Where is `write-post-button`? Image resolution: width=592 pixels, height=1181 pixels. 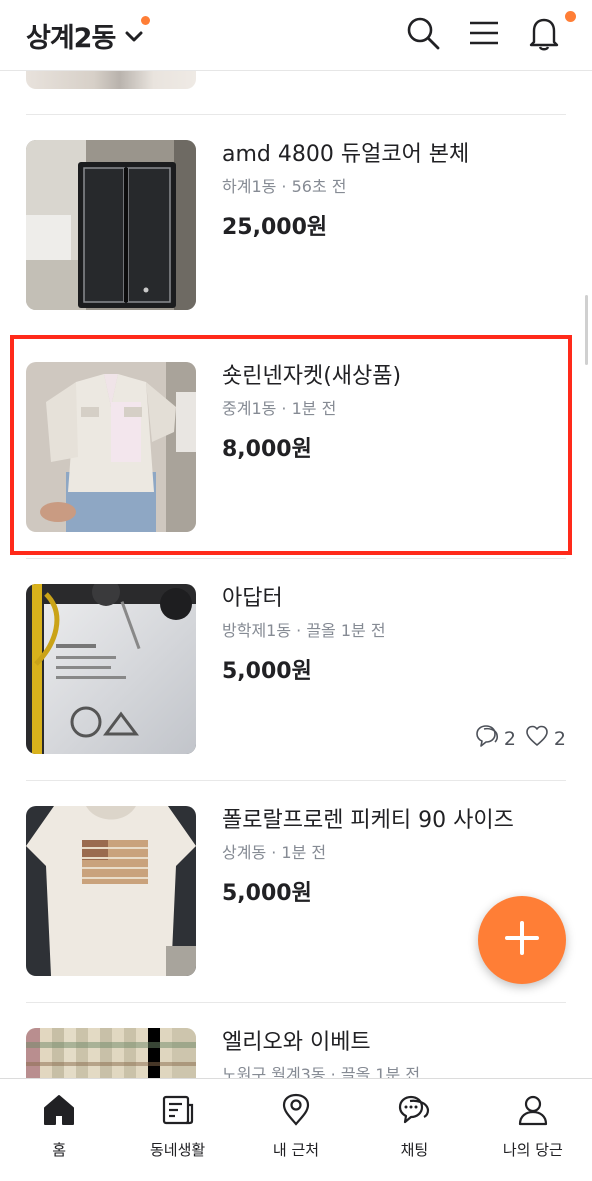 write-post-button is located at coordinates (522, 940).